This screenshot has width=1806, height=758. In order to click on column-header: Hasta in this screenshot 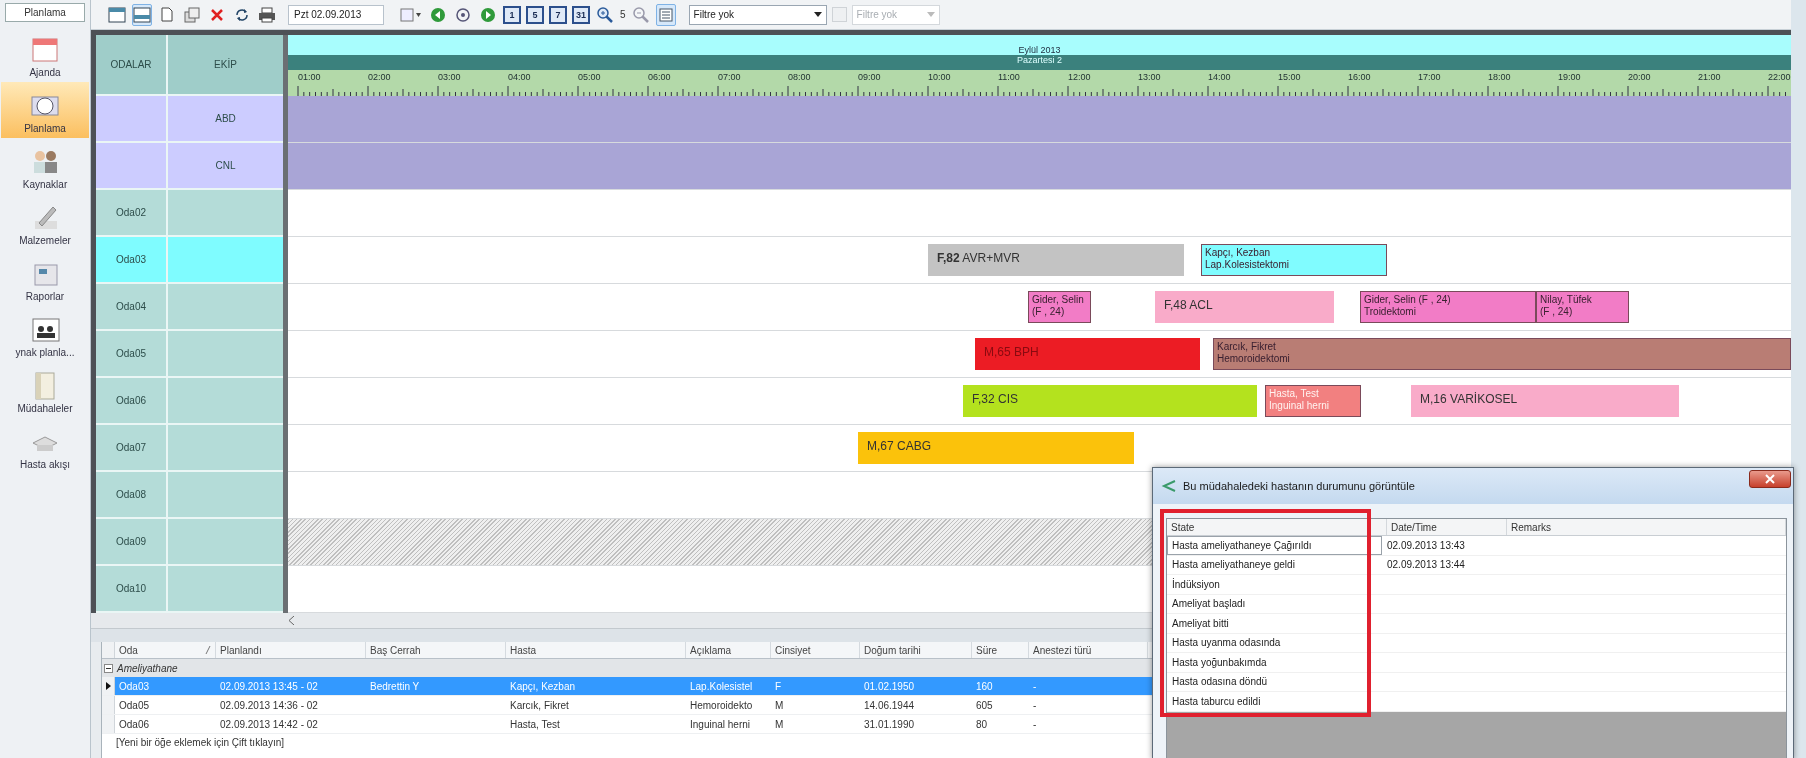, I will do `click(596, 650)`.